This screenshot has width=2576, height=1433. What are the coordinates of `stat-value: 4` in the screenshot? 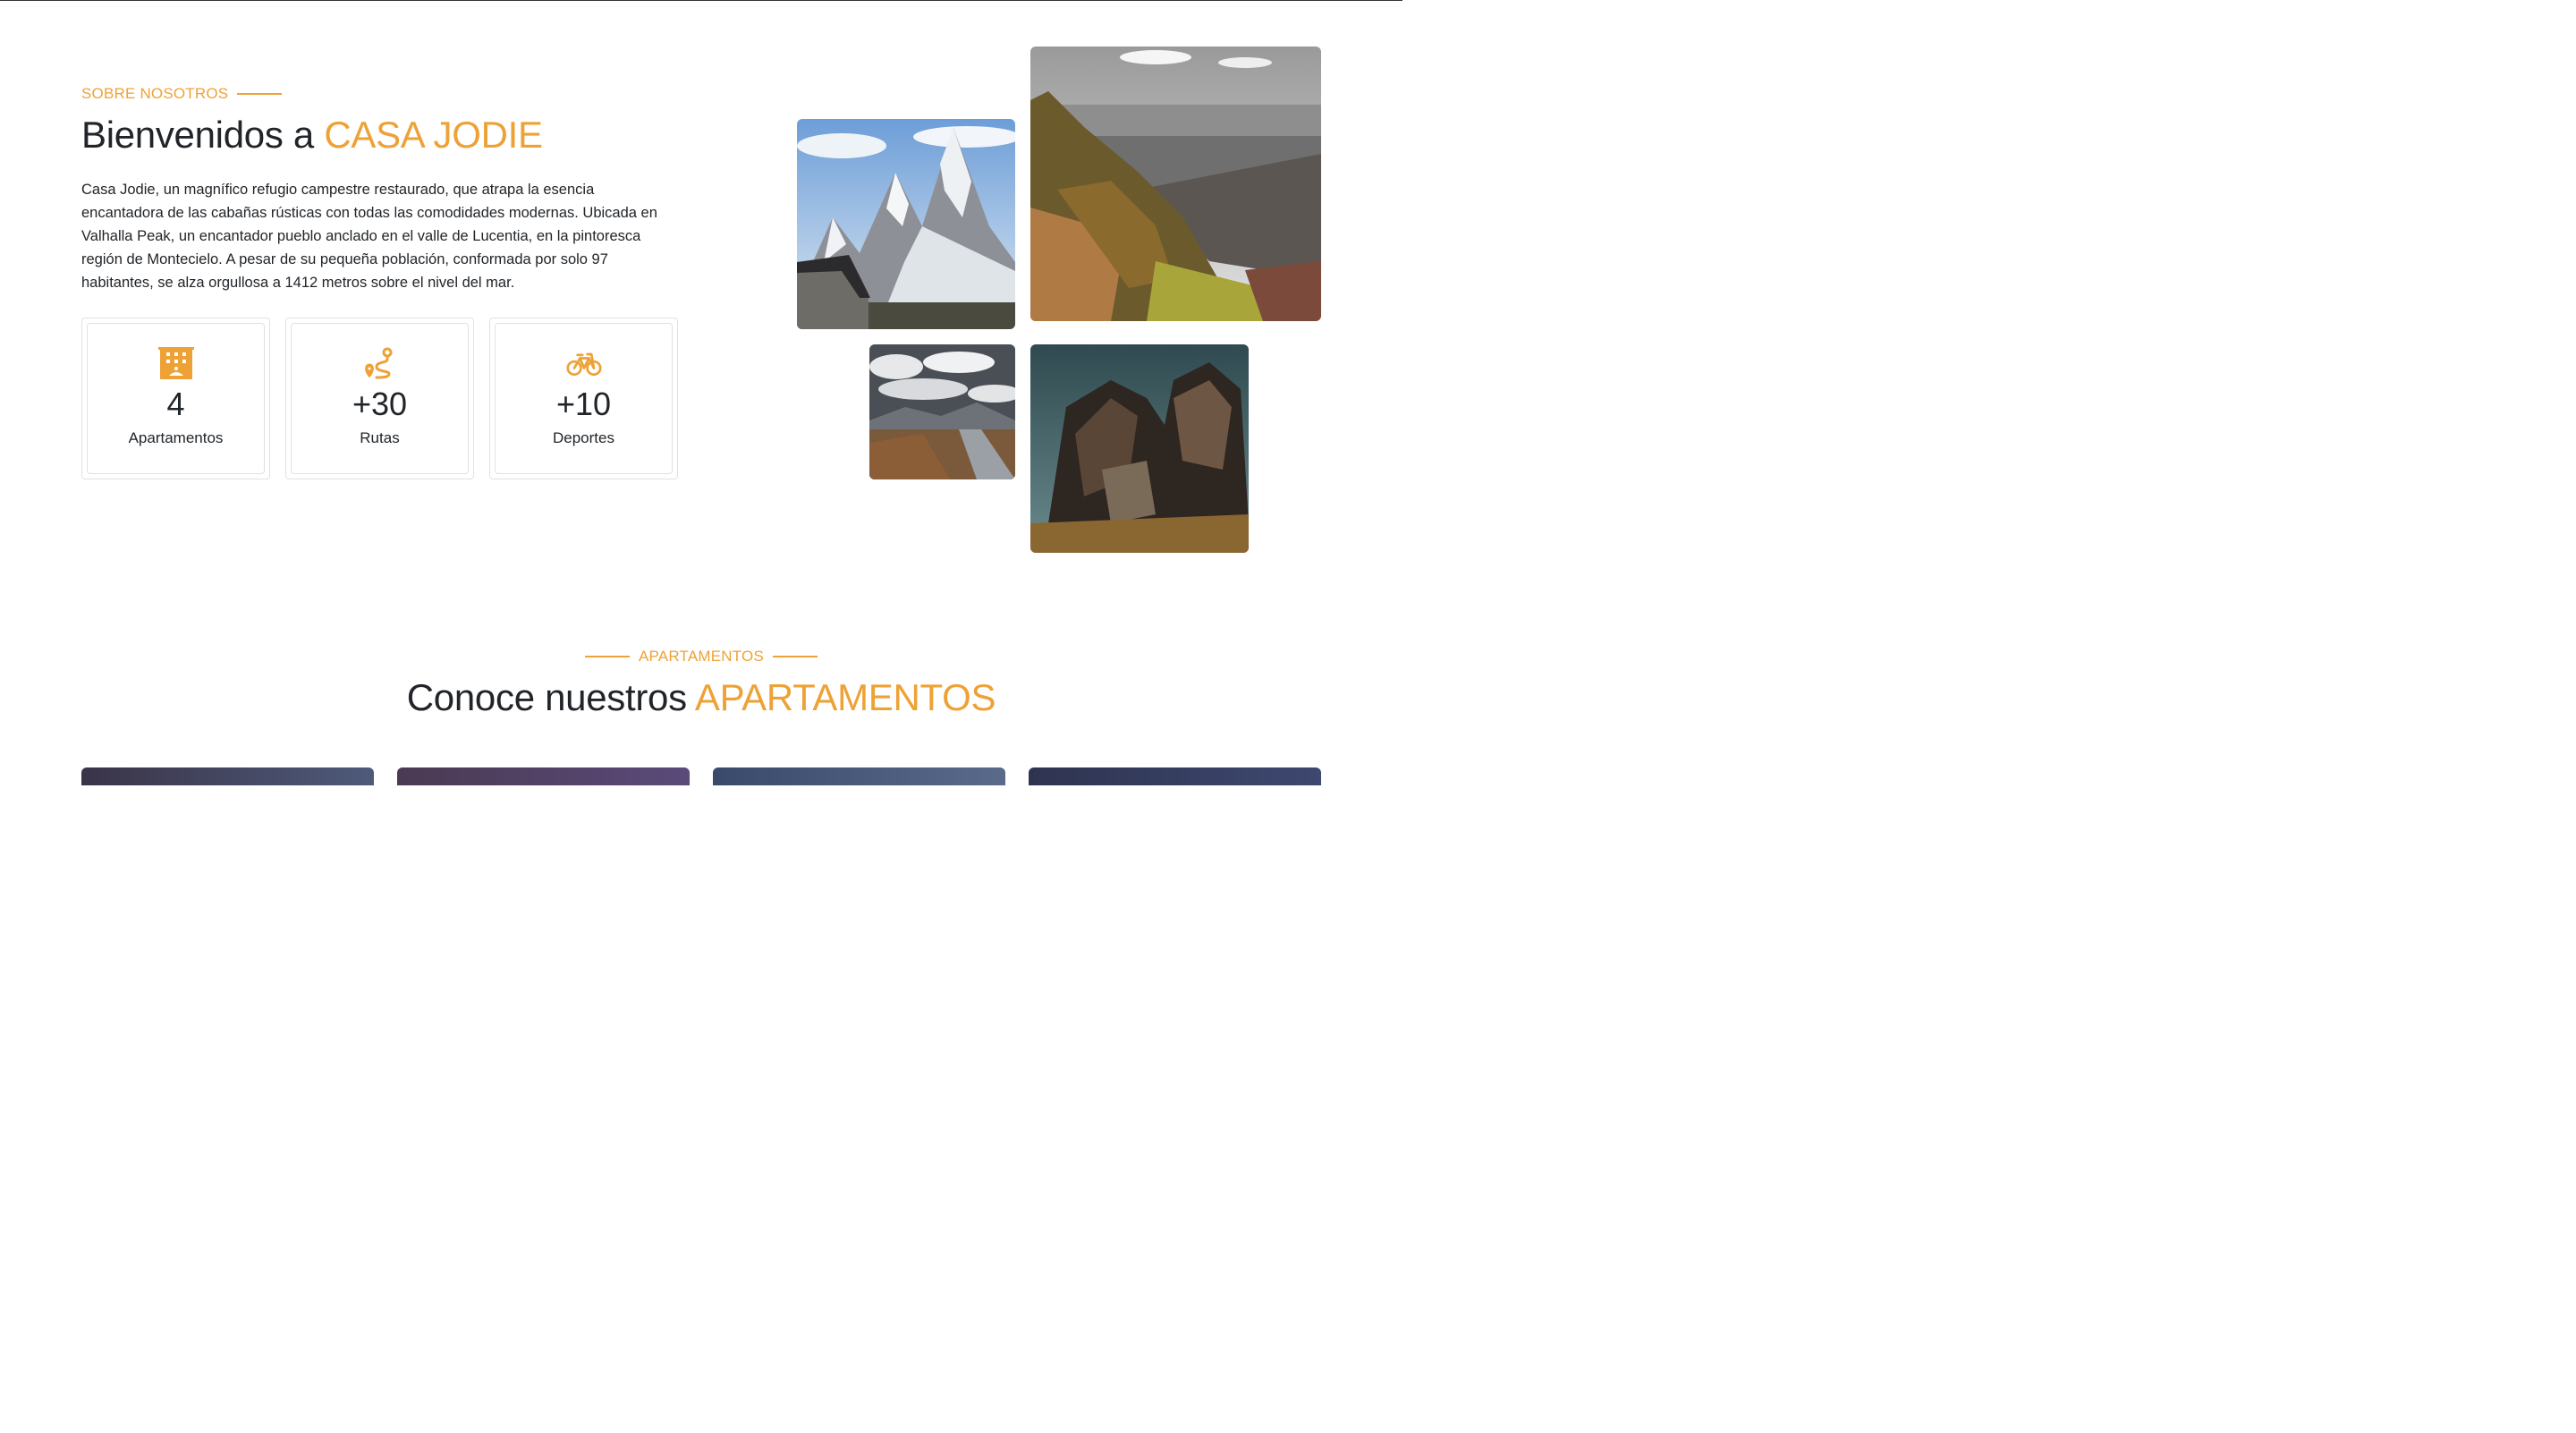 It's located at (175, 404).